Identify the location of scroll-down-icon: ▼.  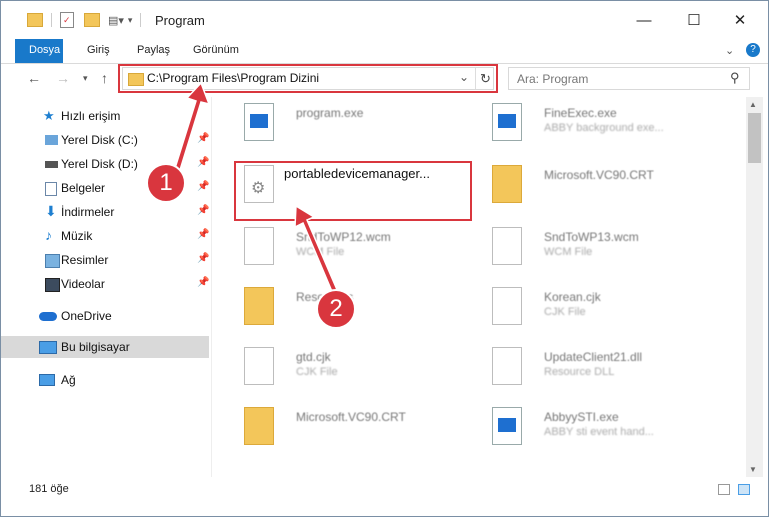
(753, 469).